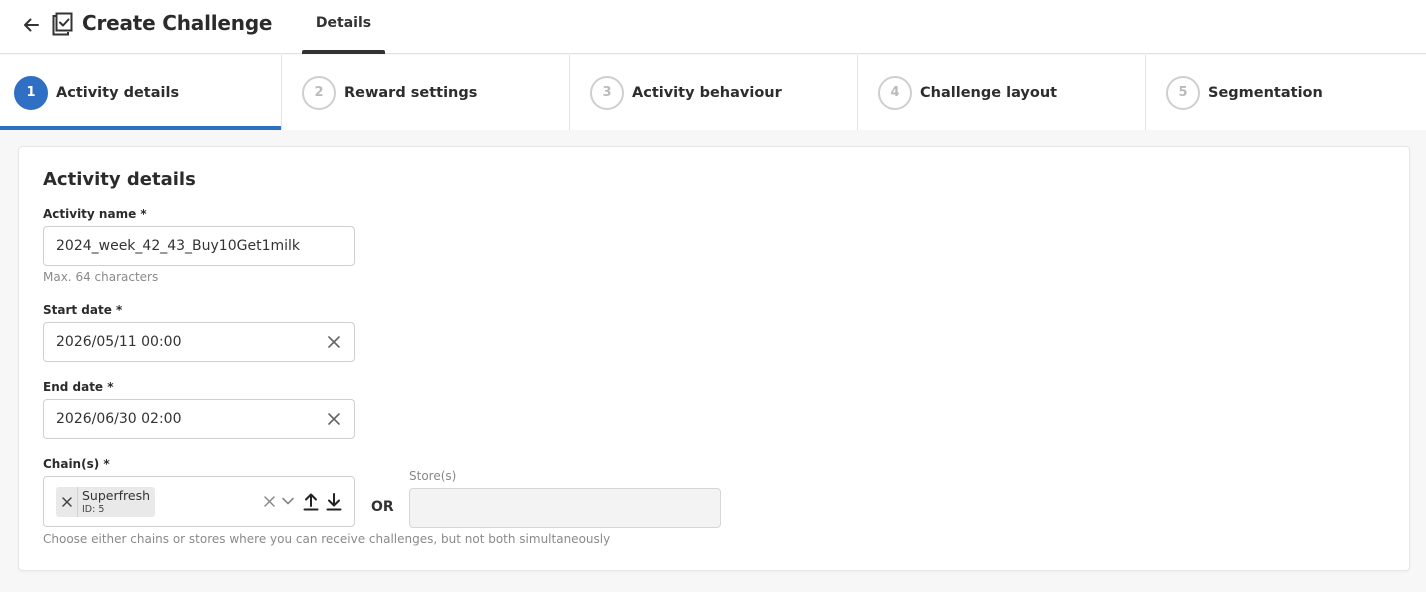 The width and height of the screenshot is (1426, 592). Describe the element at coordinates (95, 214) in the screenshot. I see `activity-name-label: Activity name *` at that location.